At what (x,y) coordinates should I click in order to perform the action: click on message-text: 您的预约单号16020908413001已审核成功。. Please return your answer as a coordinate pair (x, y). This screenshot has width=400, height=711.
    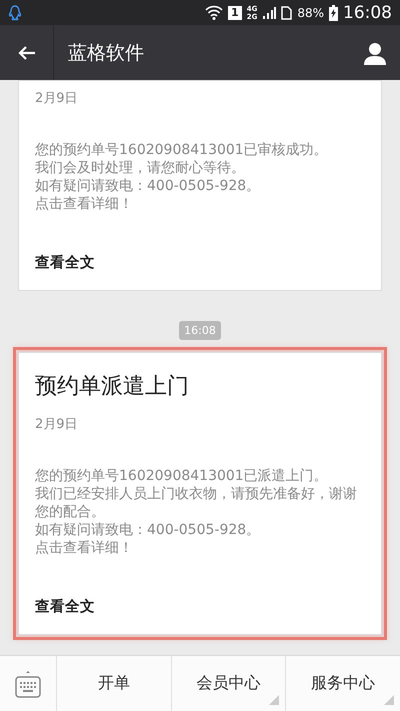
    Looking at the image, I should click on (182, 150).